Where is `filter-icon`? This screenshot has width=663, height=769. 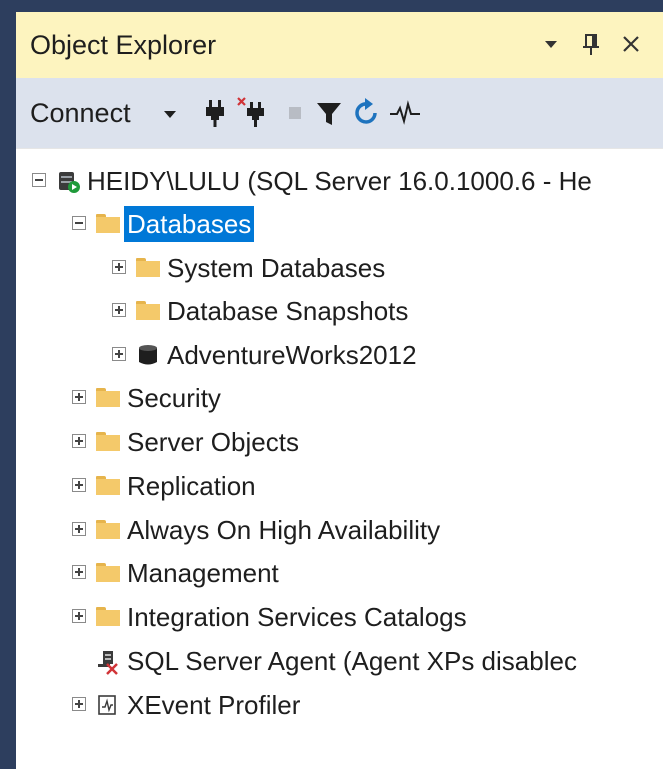
filter-icon is located at coordinates (329, 113).